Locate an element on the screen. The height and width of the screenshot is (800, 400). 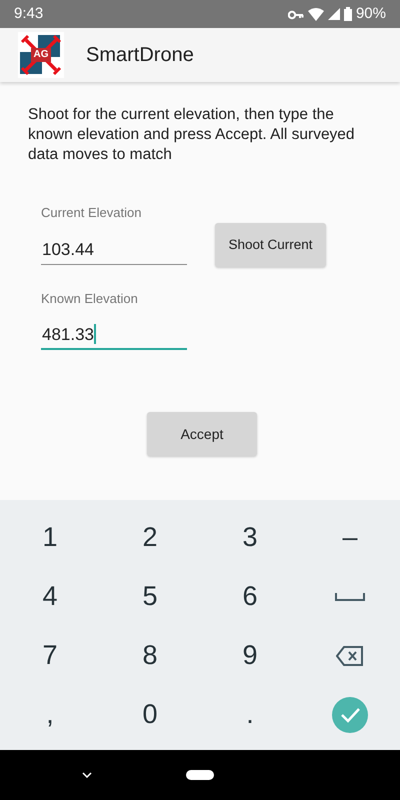
keyboard-key: – is located at coordinates (350, 537).